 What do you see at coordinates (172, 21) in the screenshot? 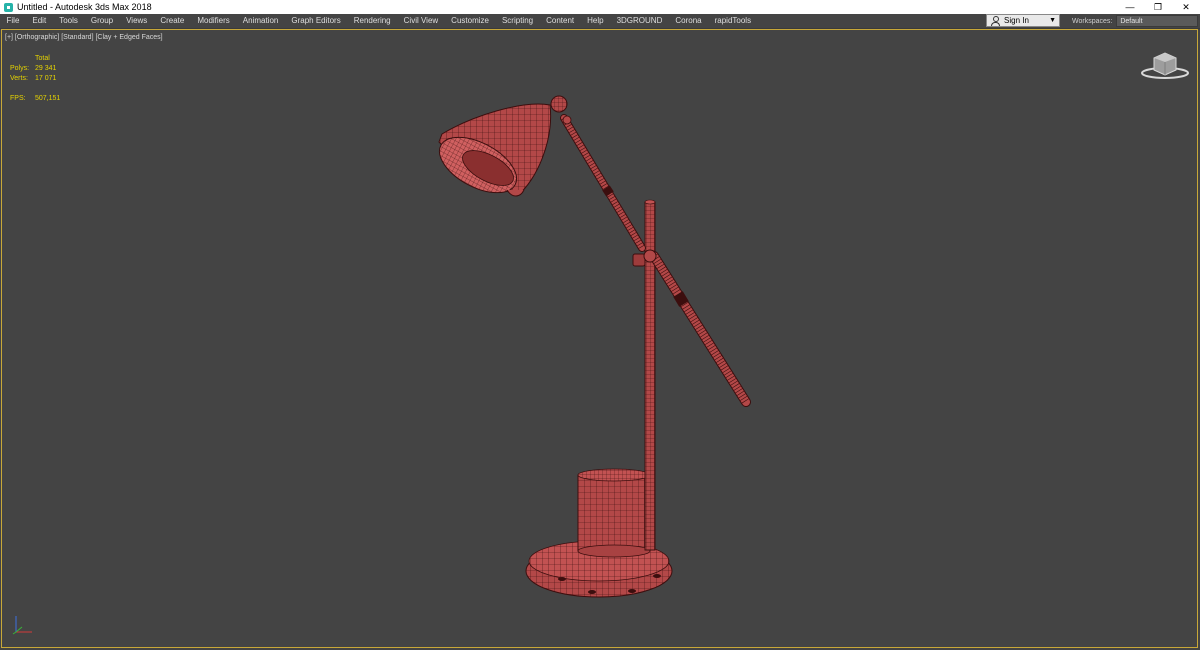
I see `menu-create: Create` at bounding box center [172, 21].